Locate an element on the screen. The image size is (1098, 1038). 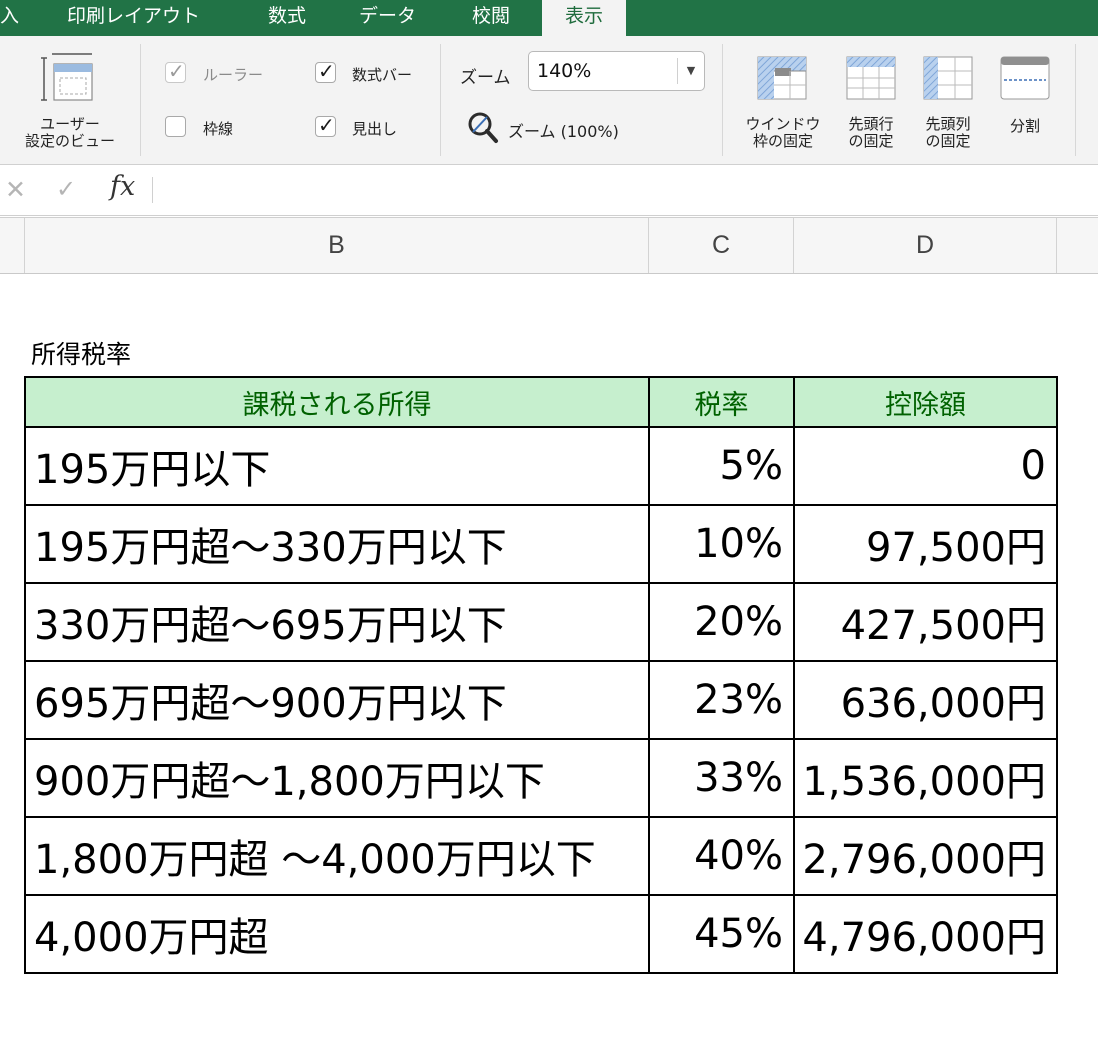
table-row: 900万円超〜1,800万円以下 33% 1,536,000円 is located at coordinates (541, 778).